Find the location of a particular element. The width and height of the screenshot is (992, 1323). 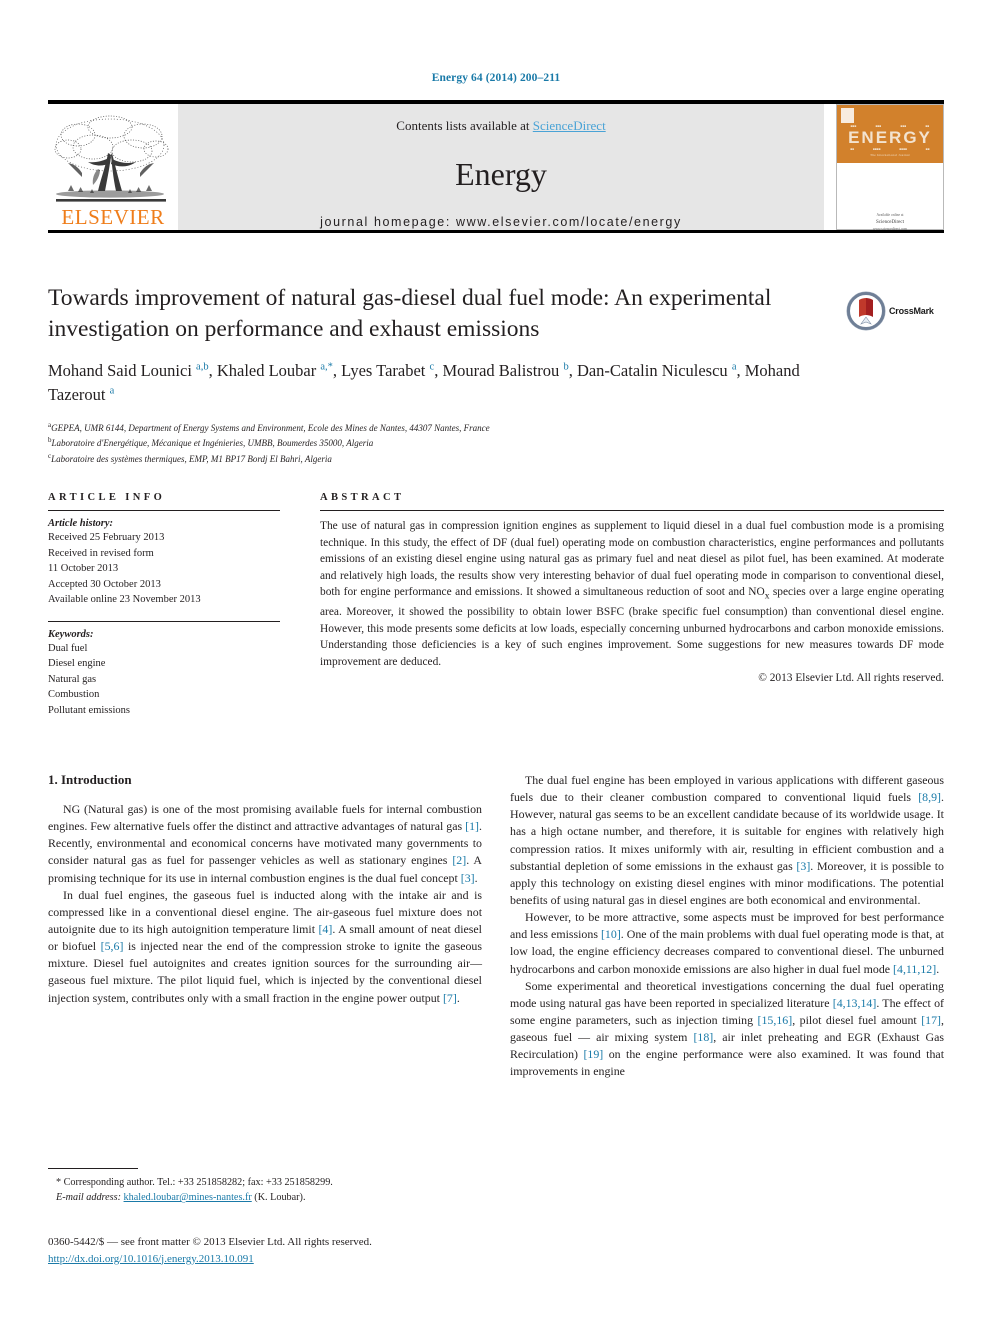

keyword-item: Dual fuel is located at coordinates (68, 648).